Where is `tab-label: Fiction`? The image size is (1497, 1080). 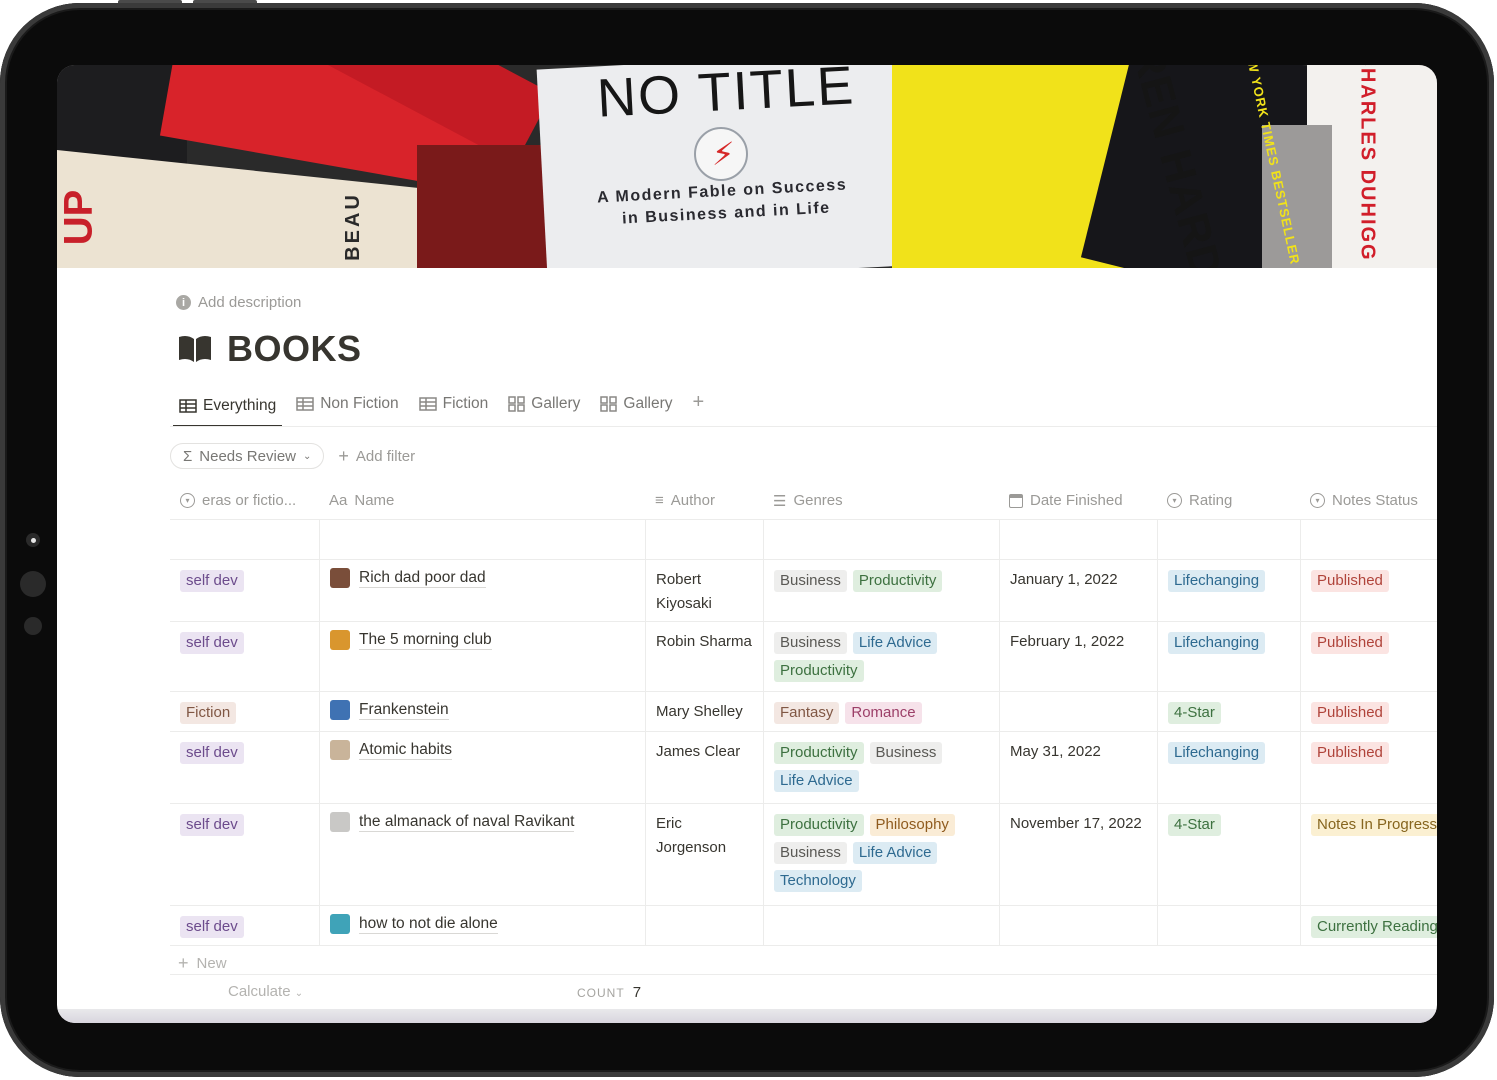 tab-label: Fiction is located at coordinates (465, 403).